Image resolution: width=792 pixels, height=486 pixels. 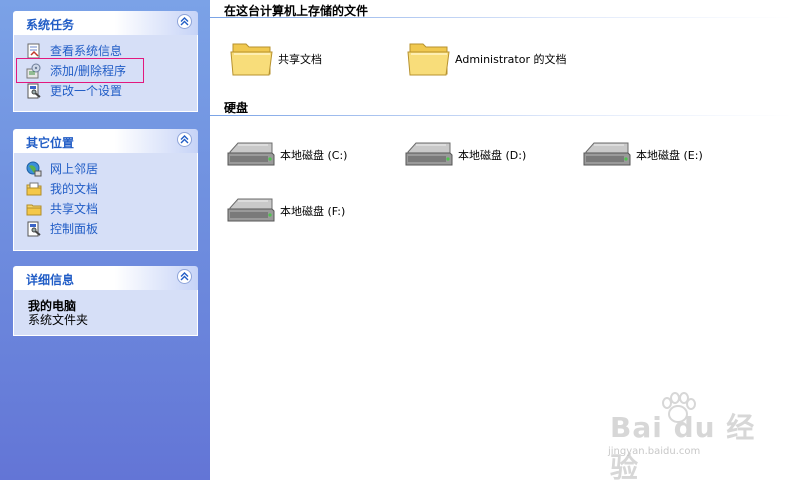 I want to click on drive-d: 本地磁盘 (D:), so click(x=465, y=155).